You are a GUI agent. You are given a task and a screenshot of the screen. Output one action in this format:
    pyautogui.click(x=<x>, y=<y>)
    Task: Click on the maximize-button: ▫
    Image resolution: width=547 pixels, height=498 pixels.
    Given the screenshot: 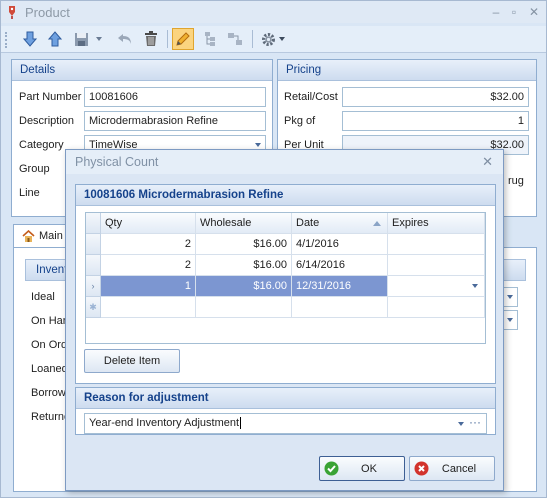 What is the action you would take?
    pyautogui.click(x=514, y=12)
    